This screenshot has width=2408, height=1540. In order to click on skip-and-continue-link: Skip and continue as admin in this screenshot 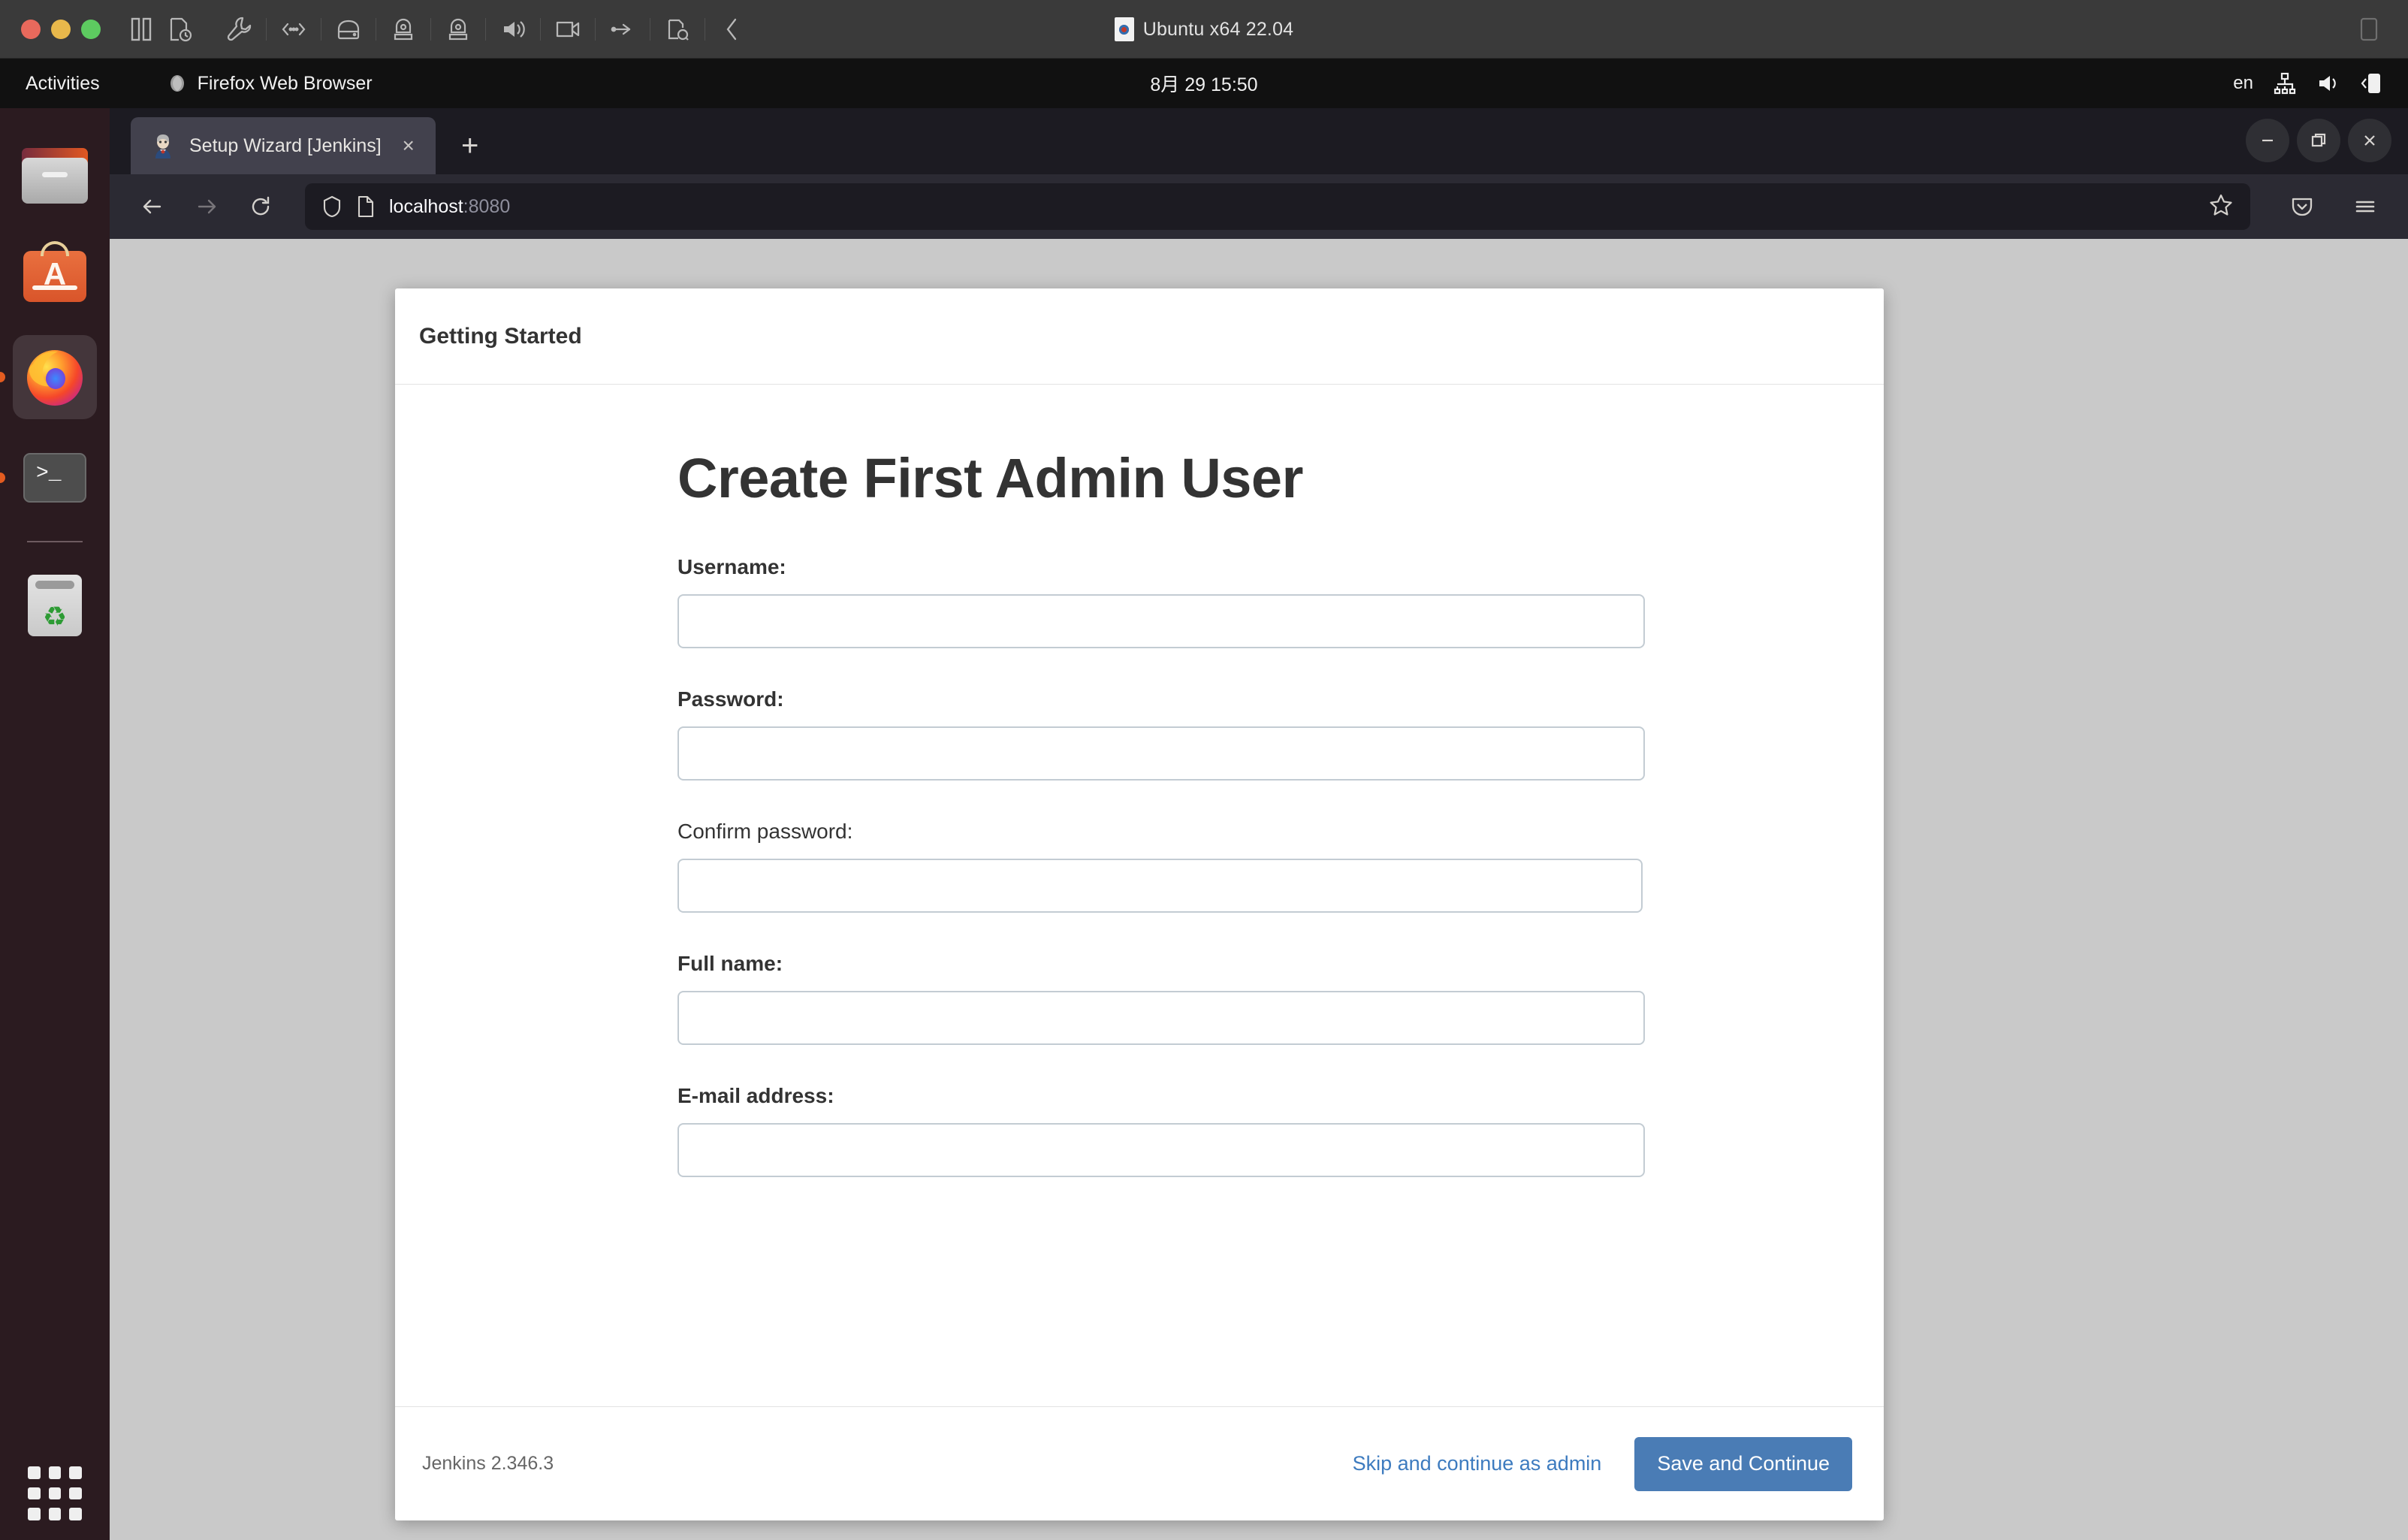, I will do `click(1477, 1464)`.